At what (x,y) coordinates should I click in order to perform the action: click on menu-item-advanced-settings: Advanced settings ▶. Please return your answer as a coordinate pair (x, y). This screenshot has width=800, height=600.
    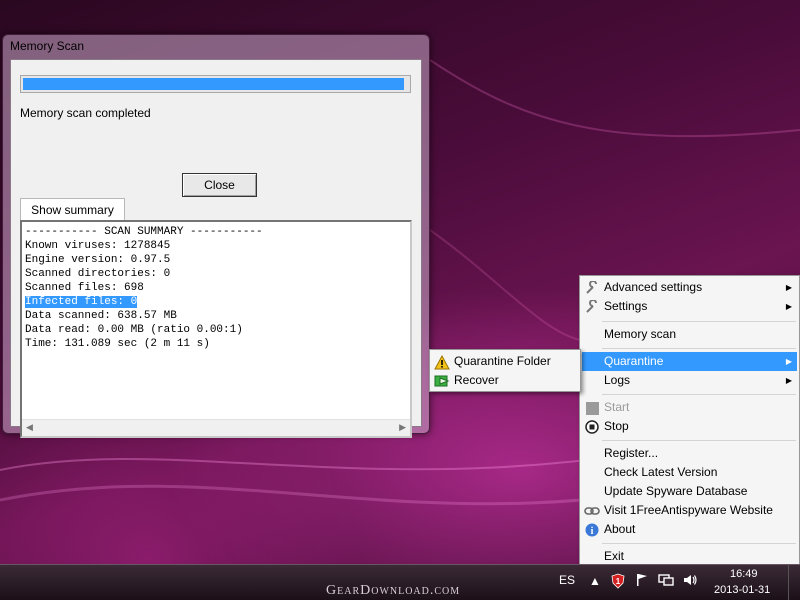
    Looking at the image, I should click on (689, 287).